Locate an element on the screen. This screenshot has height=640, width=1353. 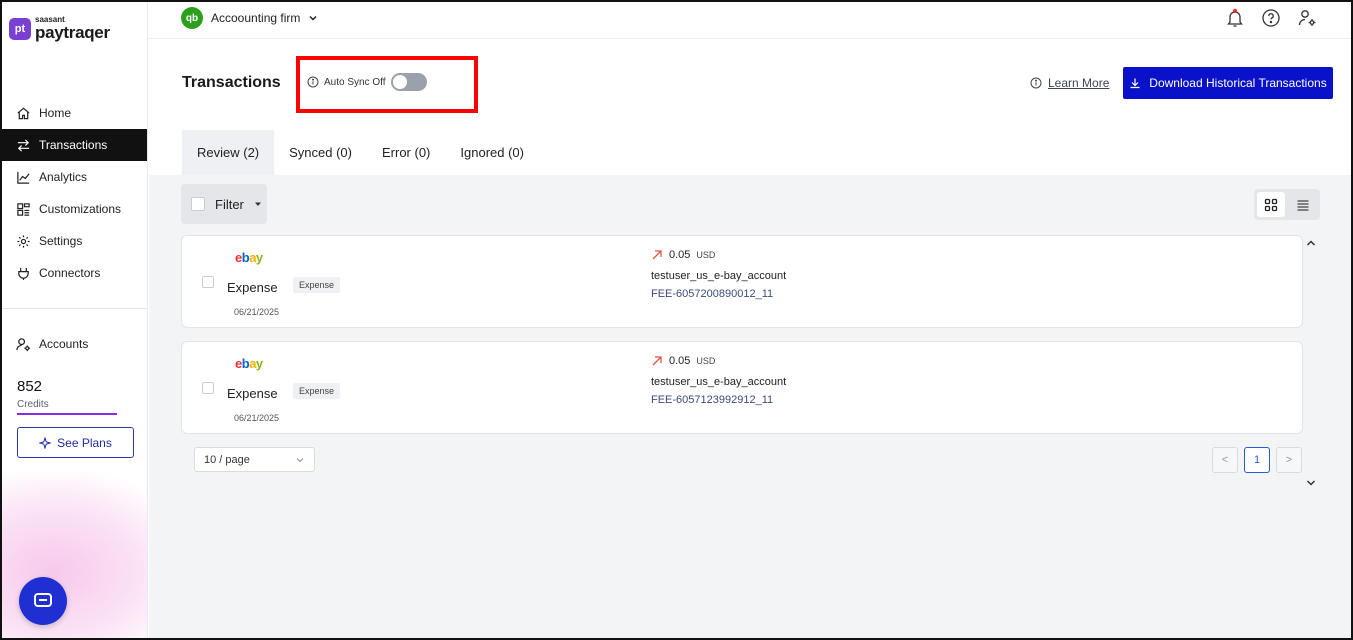
top-bar: qb Accoounting firm is located at coordinates (749, 20).